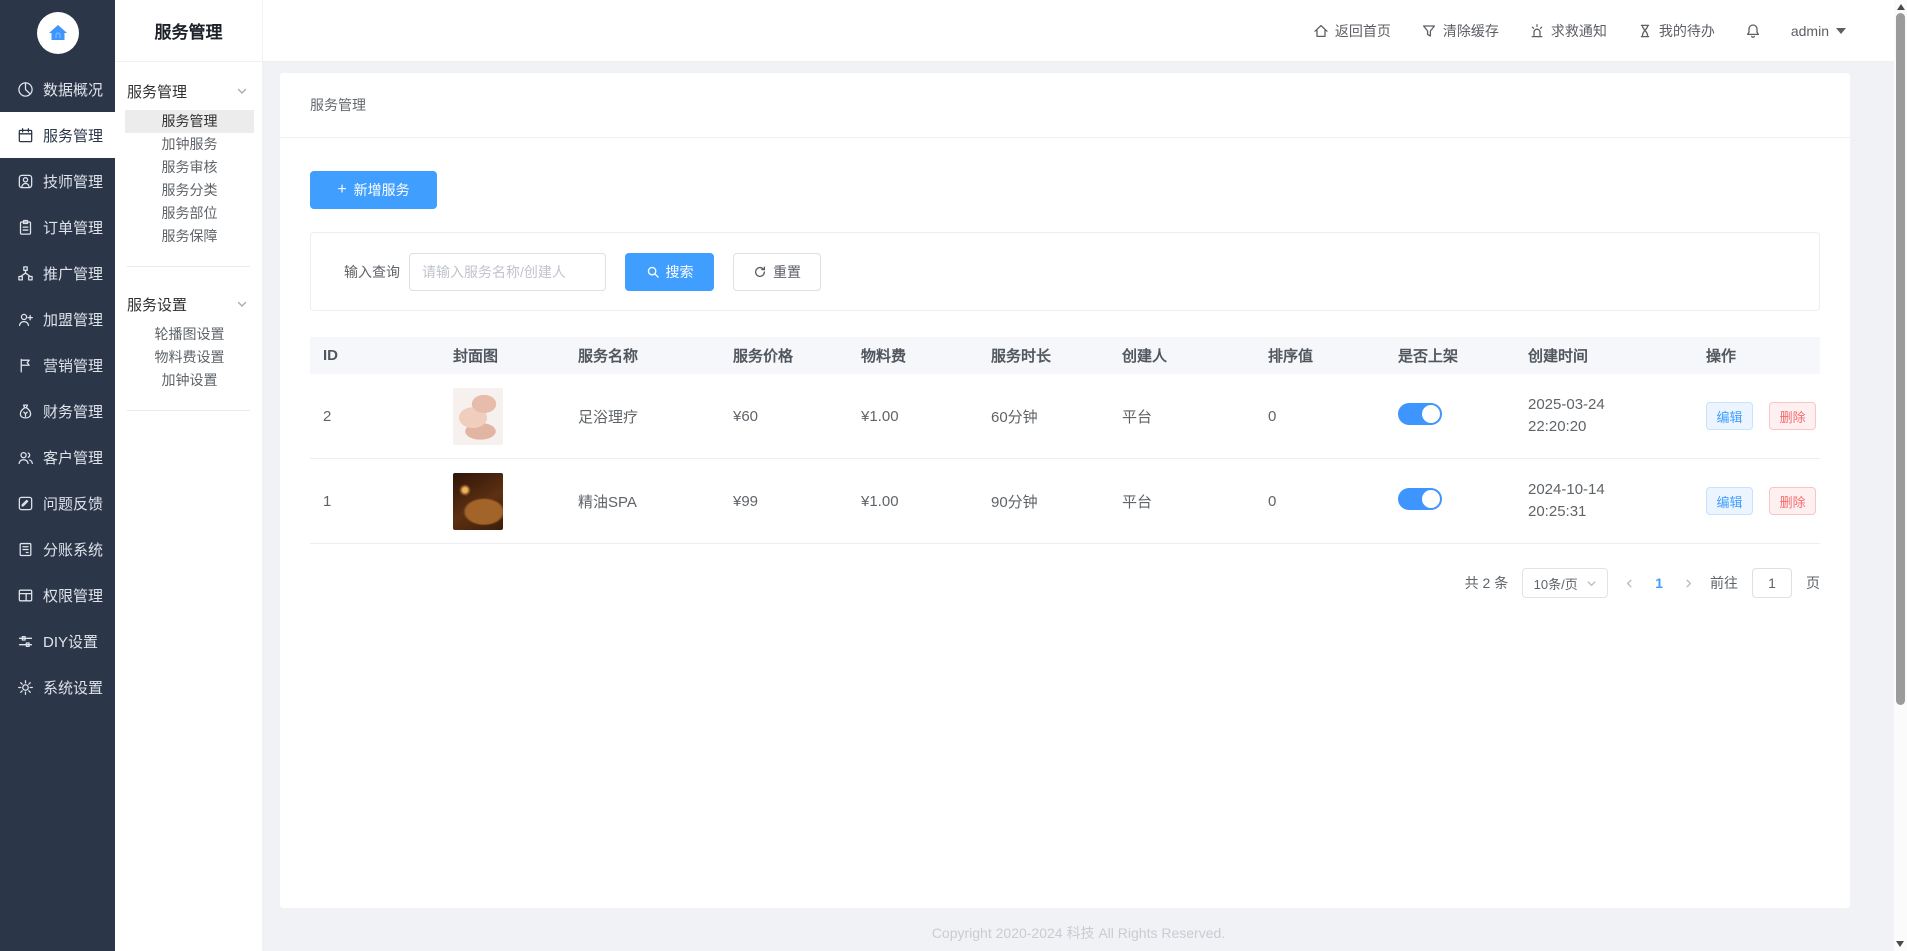 The width and height of the screenshot is (1907, 951). What do you see at coordinates (1604, 416) in the screenshot?
I see `cell-created-at: 2025-03-24 22:20:20` at bounding box center [1604, 416].